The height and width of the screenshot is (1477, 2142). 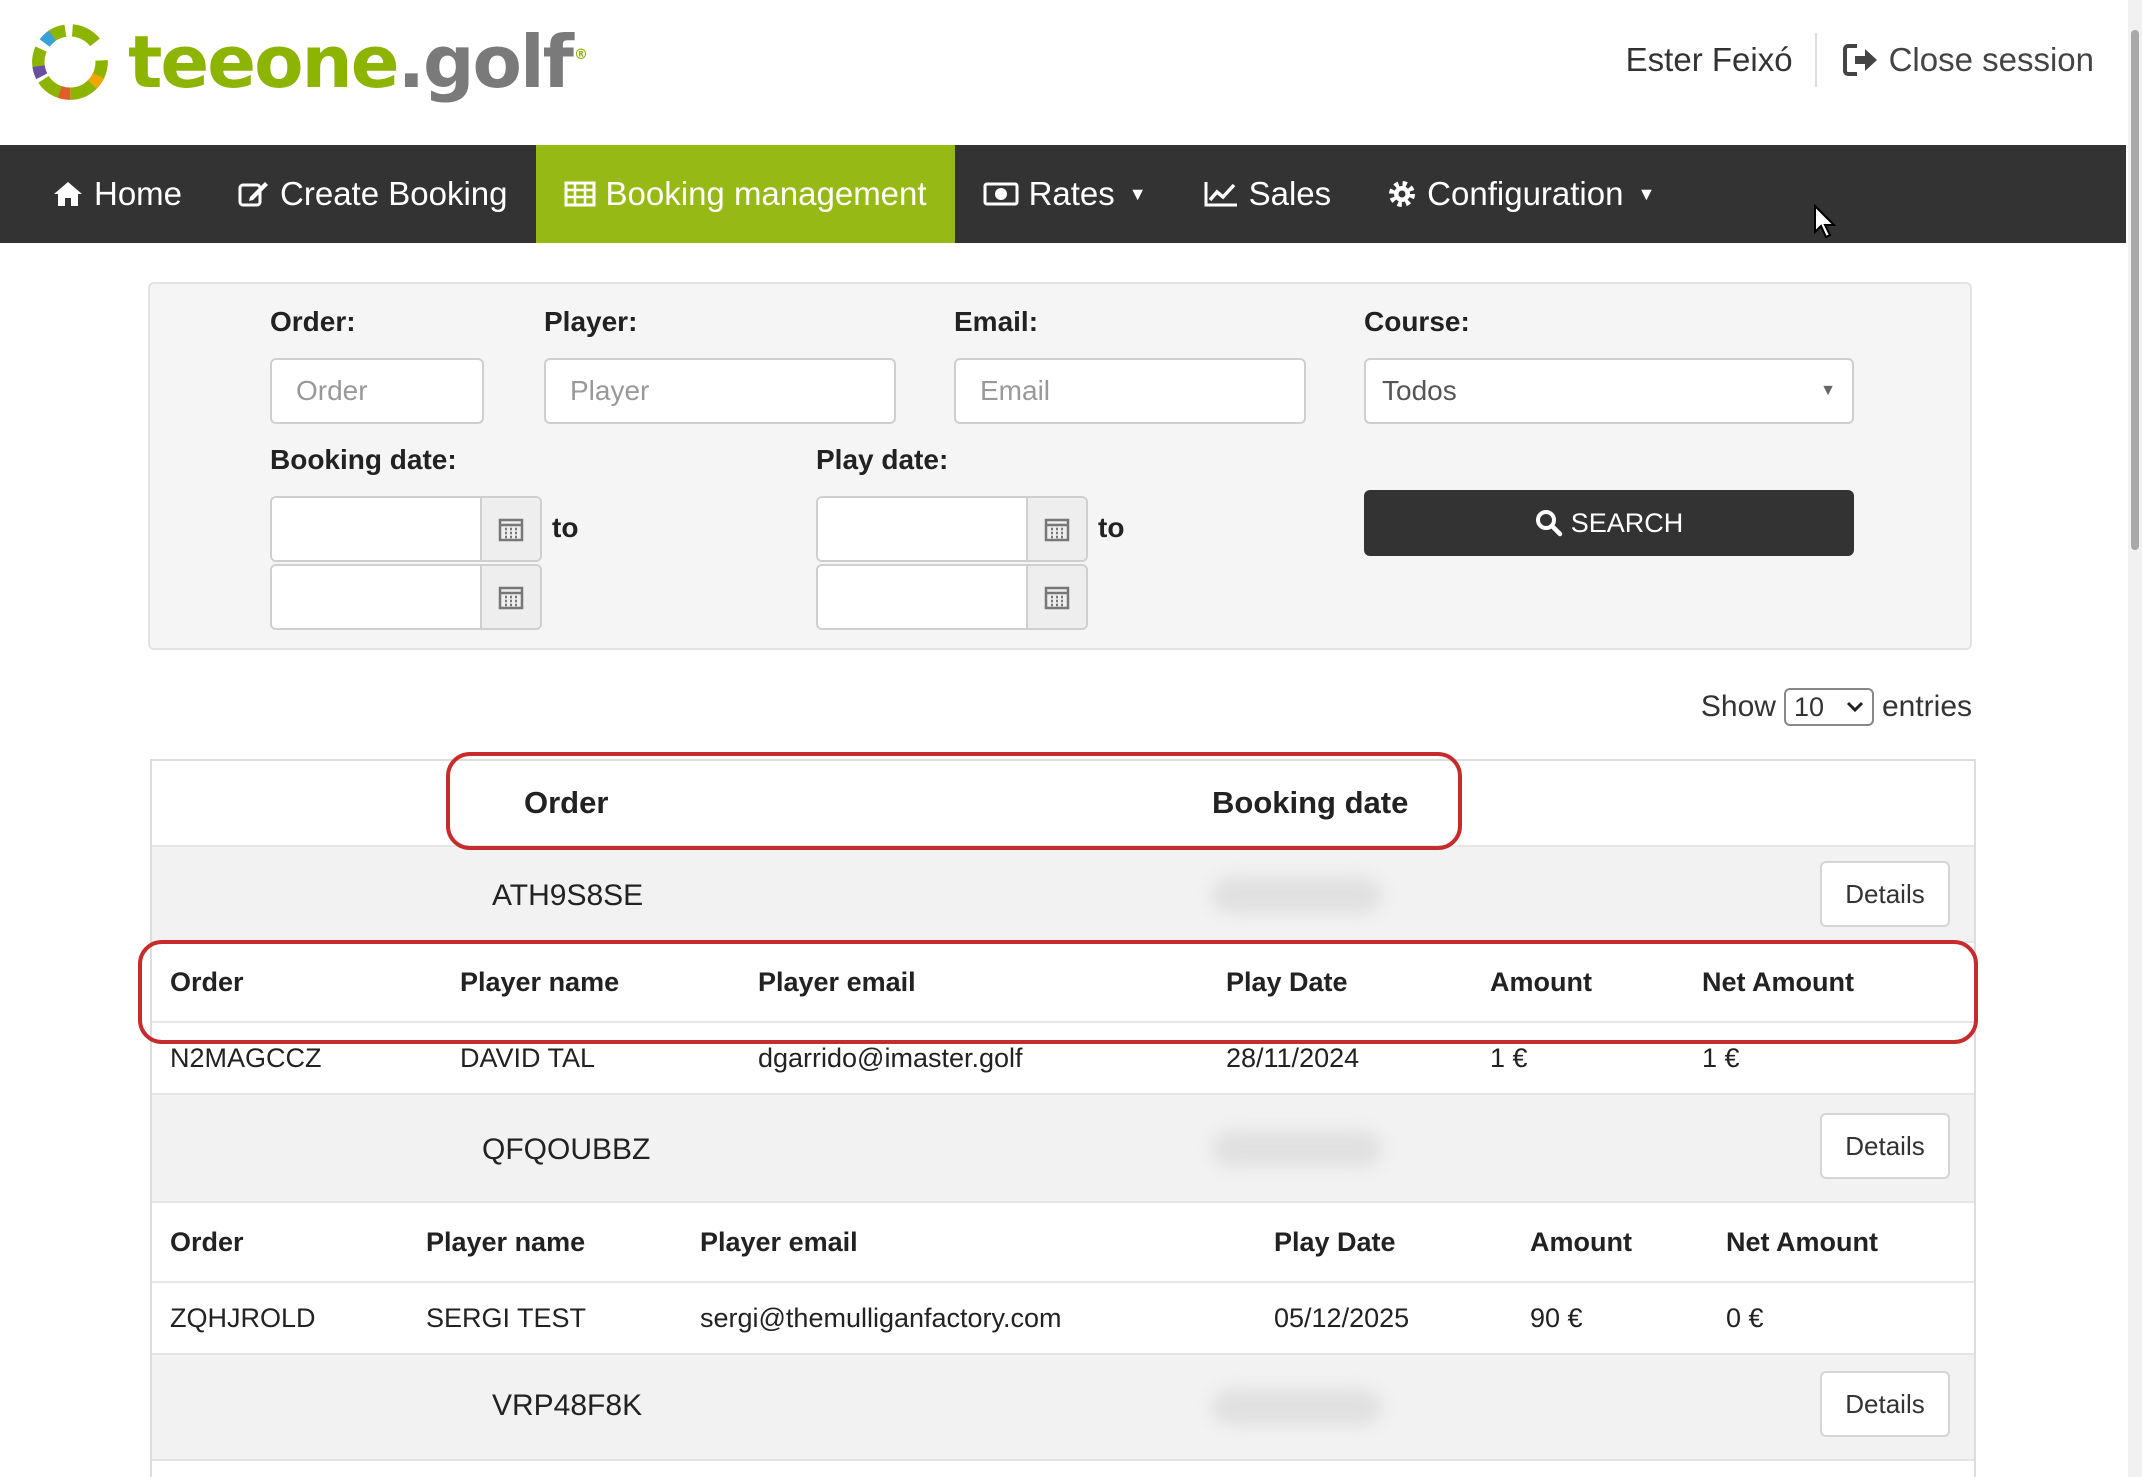 I want to click on sign-out-icon, so click(x=1859, y=60).